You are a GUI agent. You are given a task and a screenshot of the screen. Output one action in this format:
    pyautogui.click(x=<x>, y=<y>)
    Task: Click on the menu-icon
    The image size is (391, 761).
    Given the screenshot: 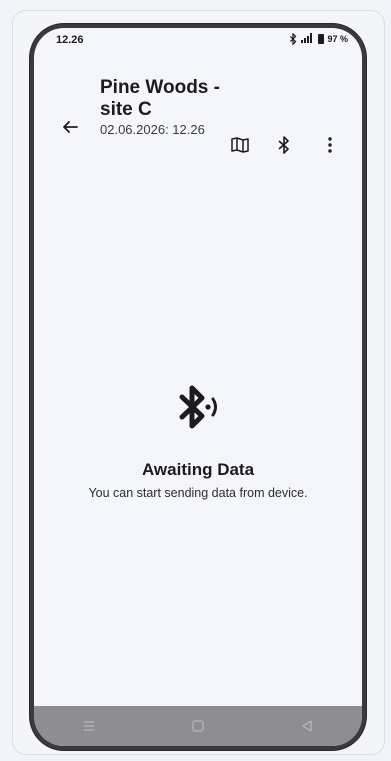 What is the action you would take?
    pyautogui.click(x=88, y=726)
    